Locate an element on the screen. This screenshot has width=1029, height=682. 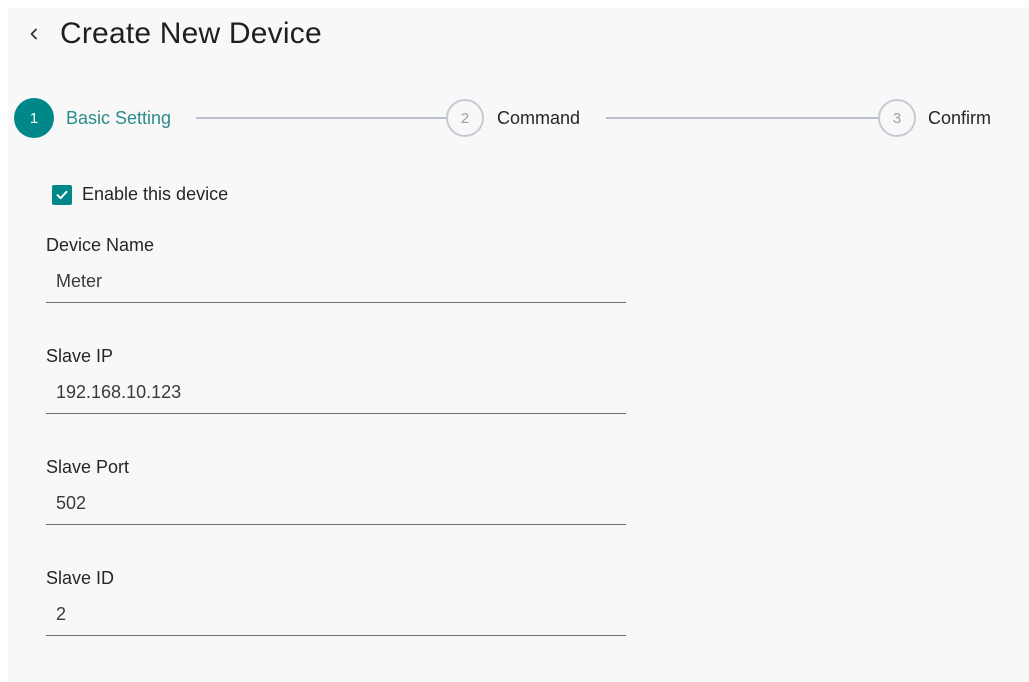
page-header: Create New Device is located at coordinates (173, 34).